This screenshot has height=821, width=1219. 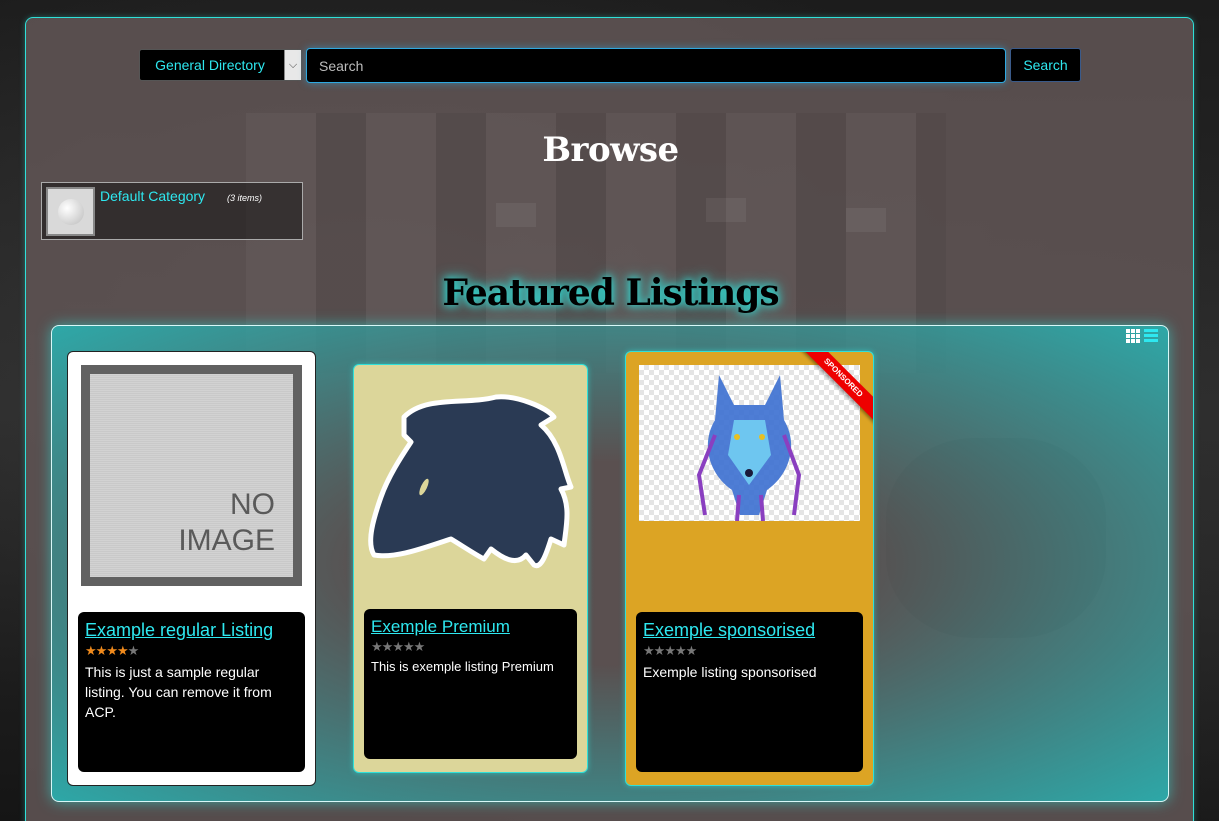 I want to click on listing-description: This is exemple listing Premium, so click(x=462, y=666).